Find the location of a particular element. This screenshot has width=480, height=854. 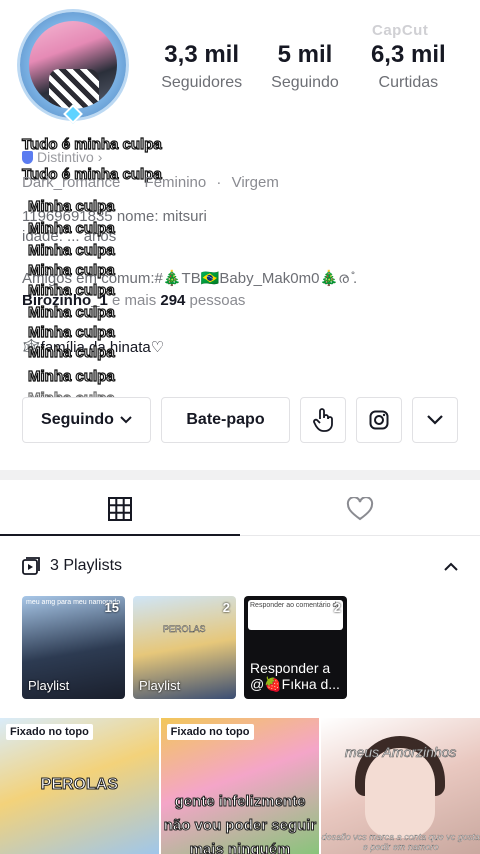

chevron-up-icon is located at coordinates (451, 566).